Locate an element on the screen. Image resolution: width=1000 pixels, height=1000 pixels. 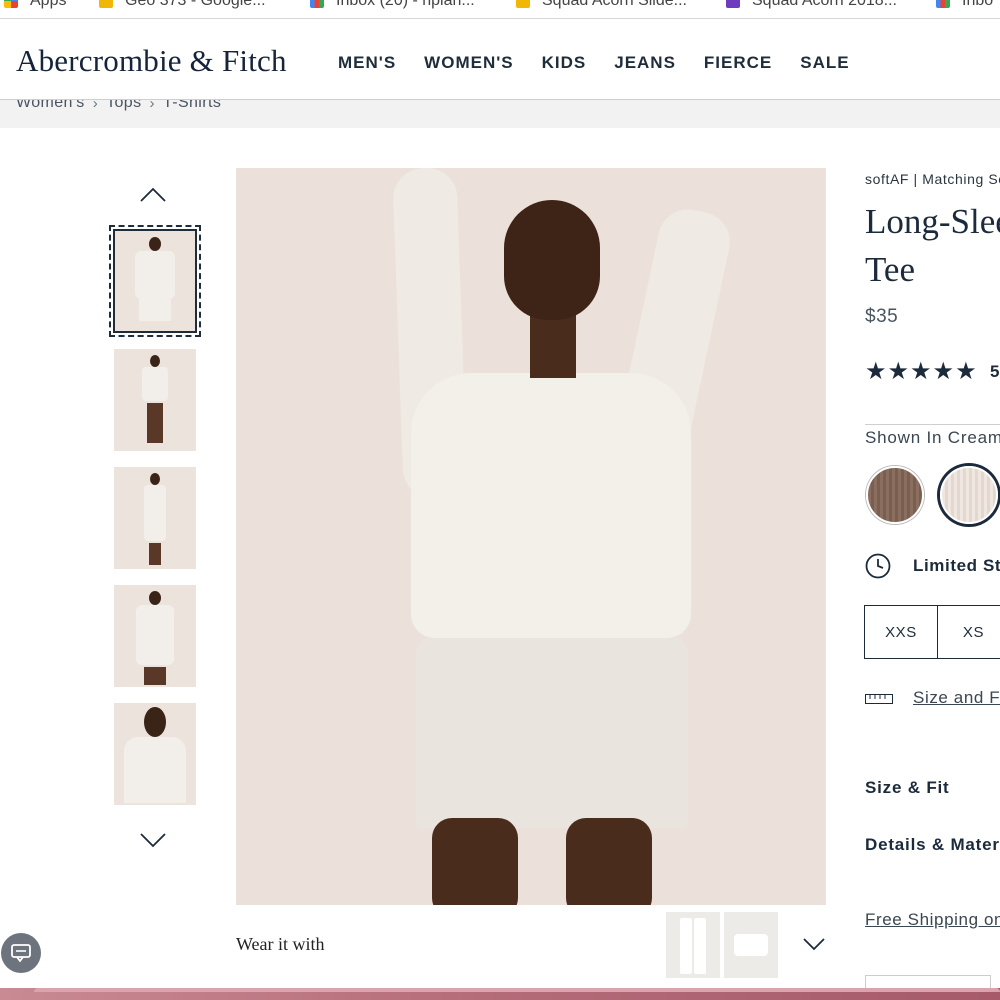
breadcrumb-womens: Women's is located at coordinates (50, 106).